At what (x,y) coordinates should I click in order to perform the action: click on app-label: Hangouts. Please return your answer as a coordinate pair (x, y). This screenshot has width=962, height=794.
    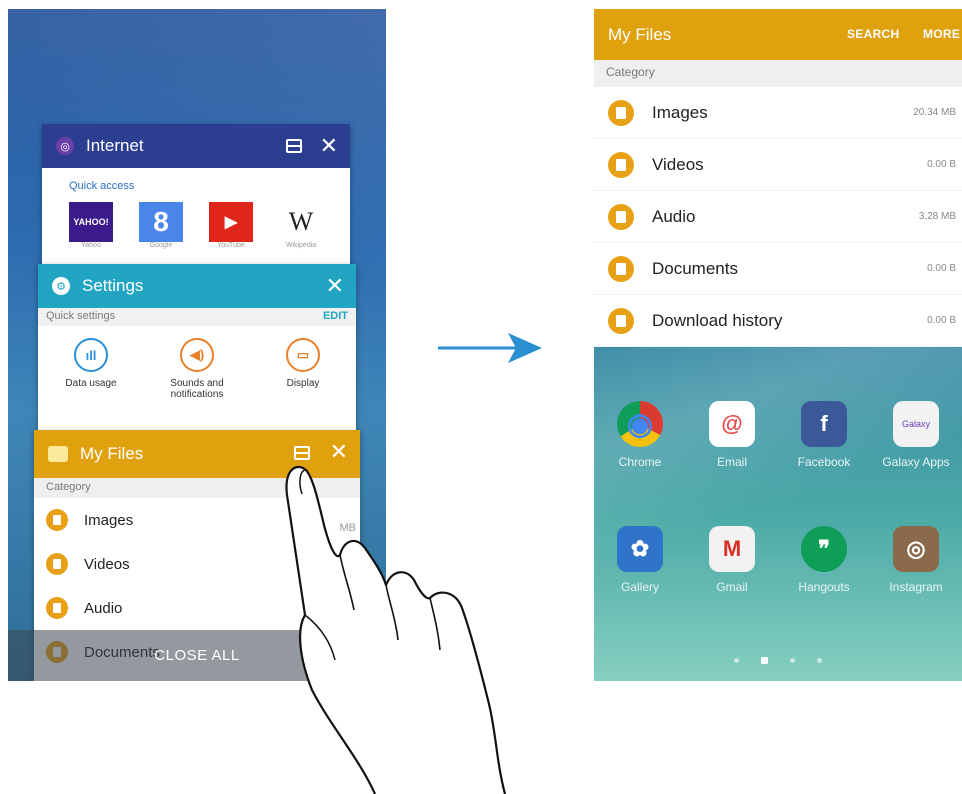
    Looking at the image, I should click on (824, 587).